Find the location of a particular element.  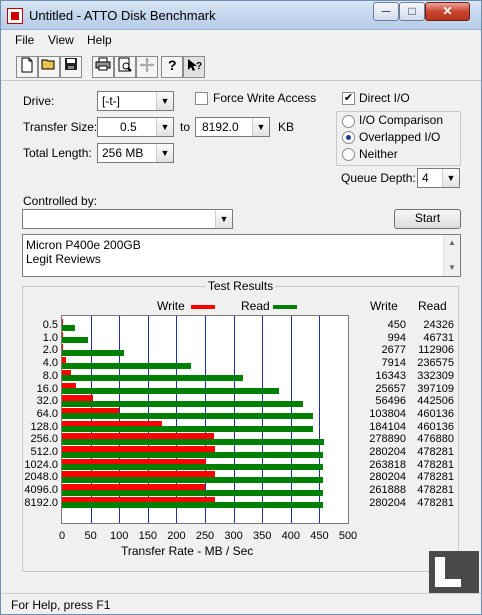

write-rate-value: 2677 is located at coordinates (393, 350).